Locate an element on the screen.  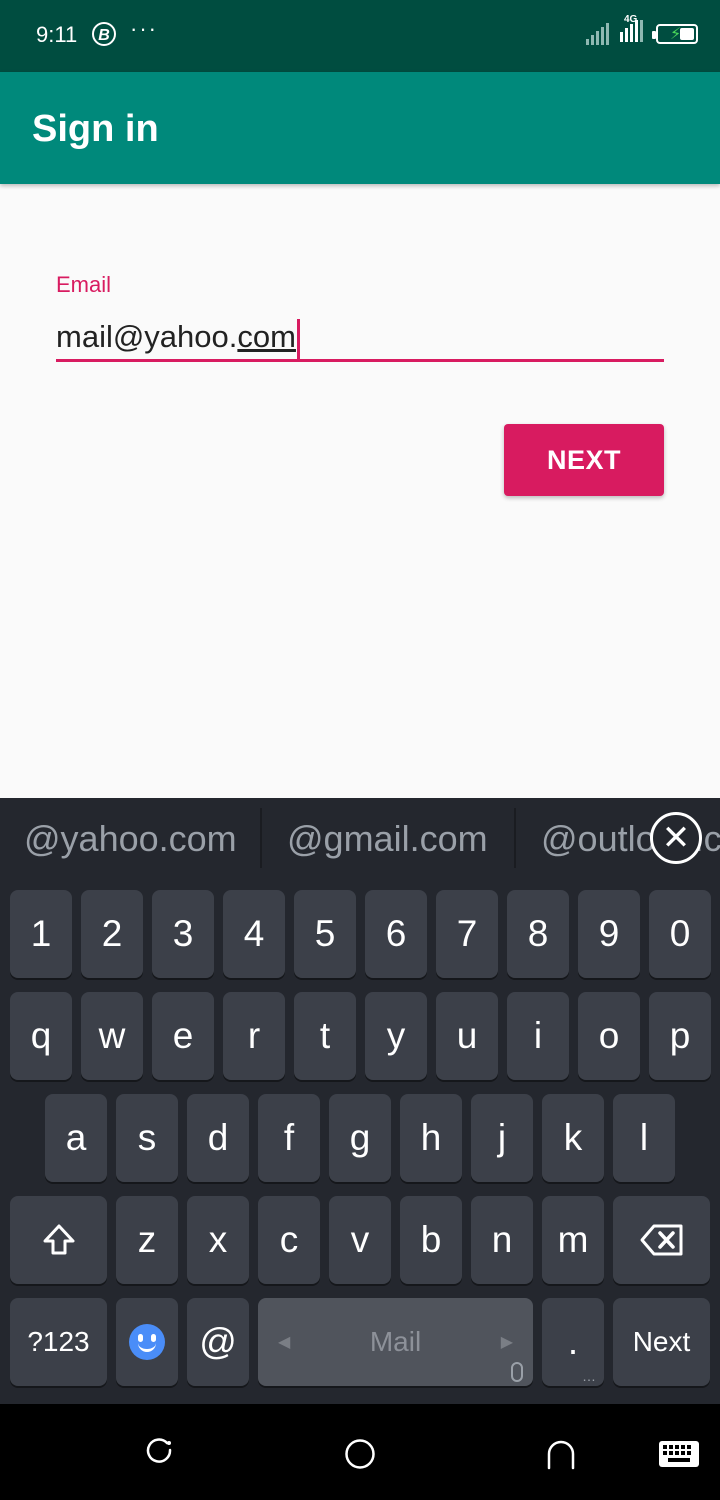
back-icon is located at coordinates (561, 1454).